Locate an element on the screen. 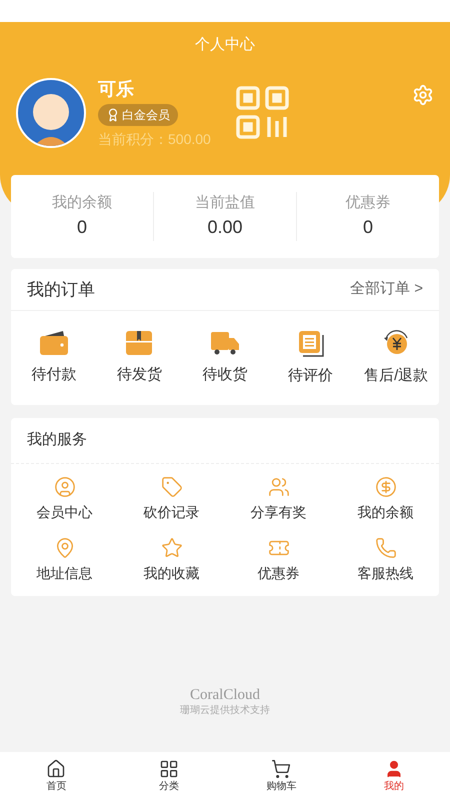 This screenshot has height=800, width=450. stat-label: 优惠券 is located at coordinates (368, 202).